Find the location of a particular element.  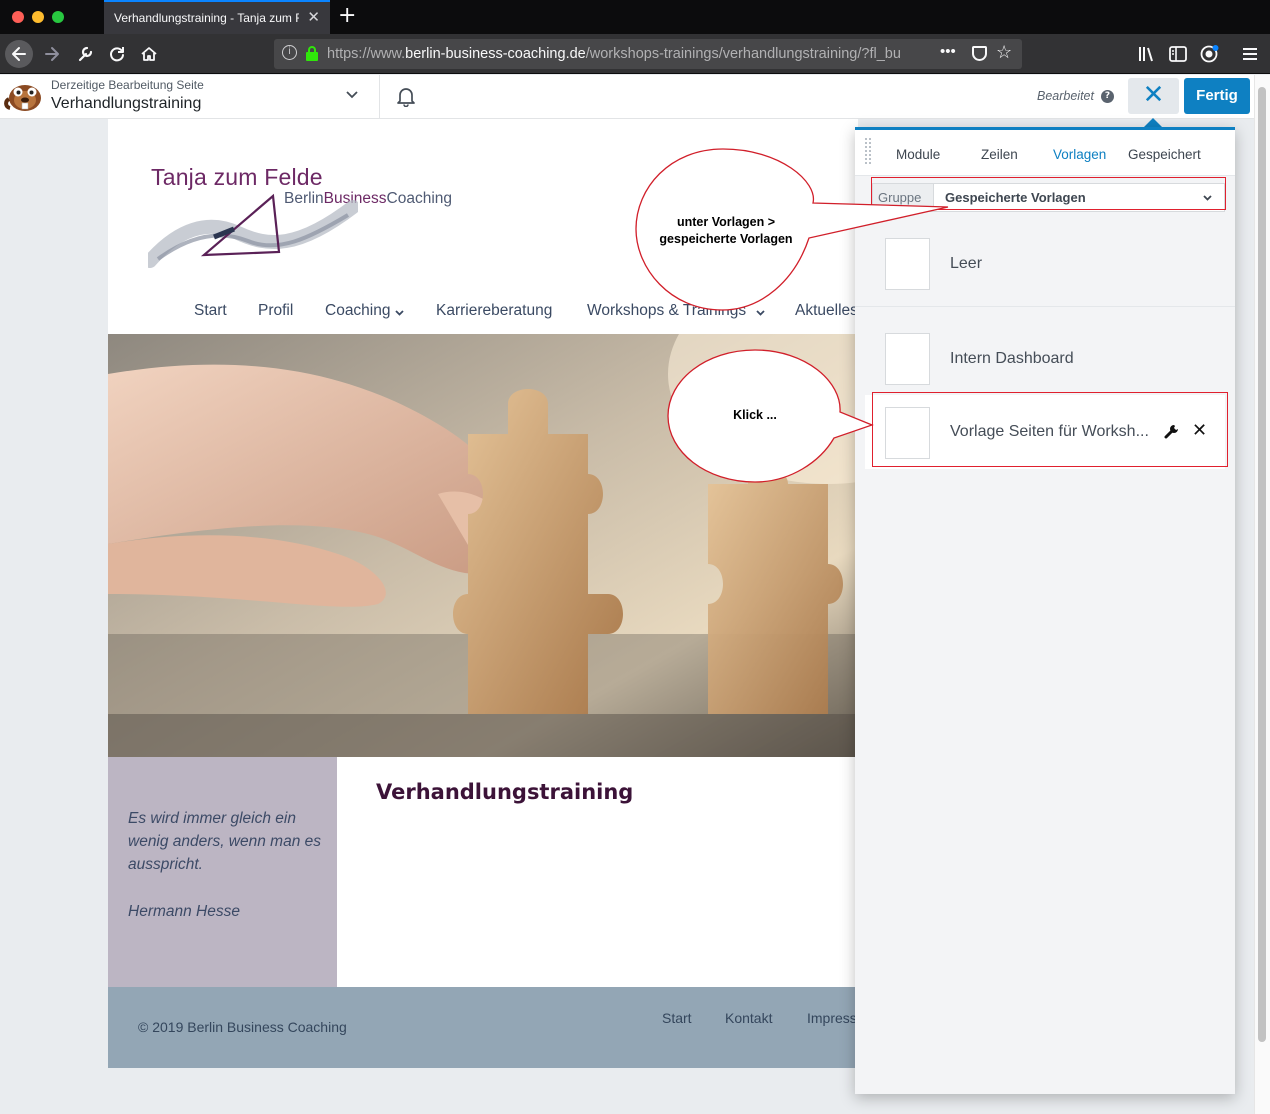

edited-status: Bearbeitet is located at coordinates (1065, 96).